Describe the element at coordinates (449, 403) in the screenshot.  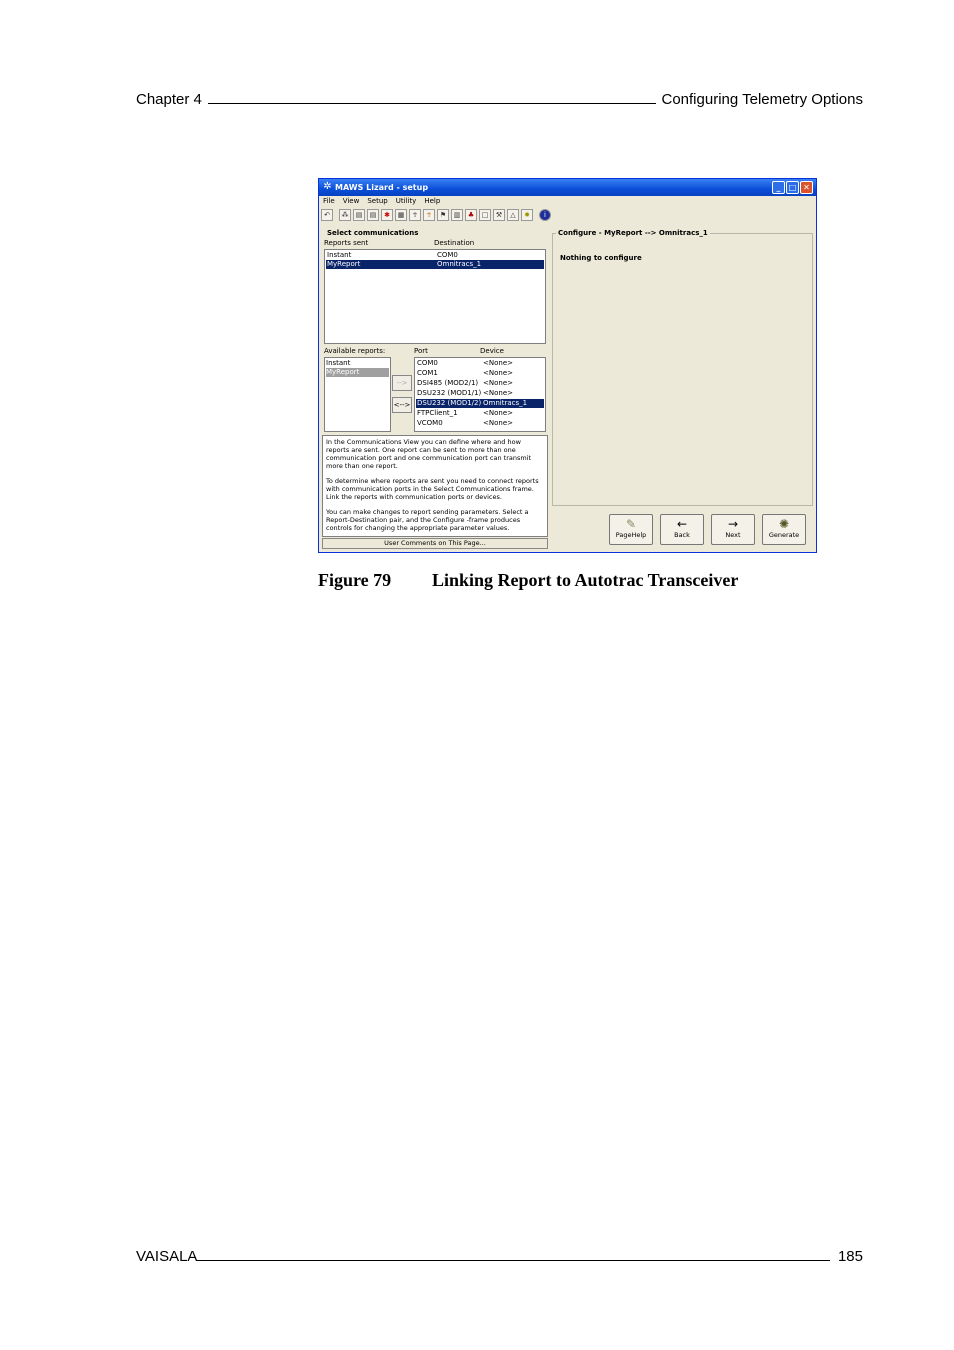
I see `port-name: DSU232 (MOD1/2)` at that location.